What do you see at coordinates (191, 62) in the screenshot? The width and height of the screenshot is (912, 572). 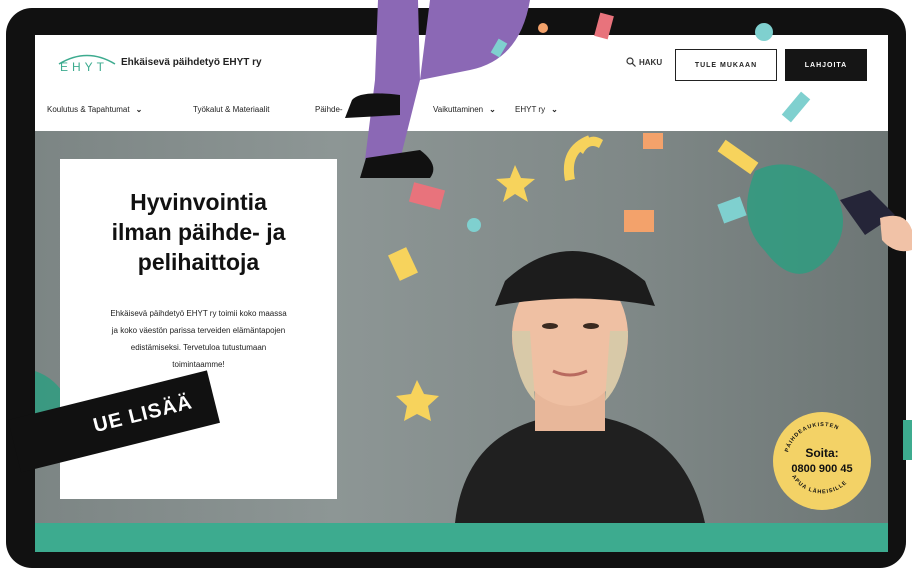 I see `org-name: Ehkäisevä päihdetyö EHYT ry` at bounding box center [191, 62].